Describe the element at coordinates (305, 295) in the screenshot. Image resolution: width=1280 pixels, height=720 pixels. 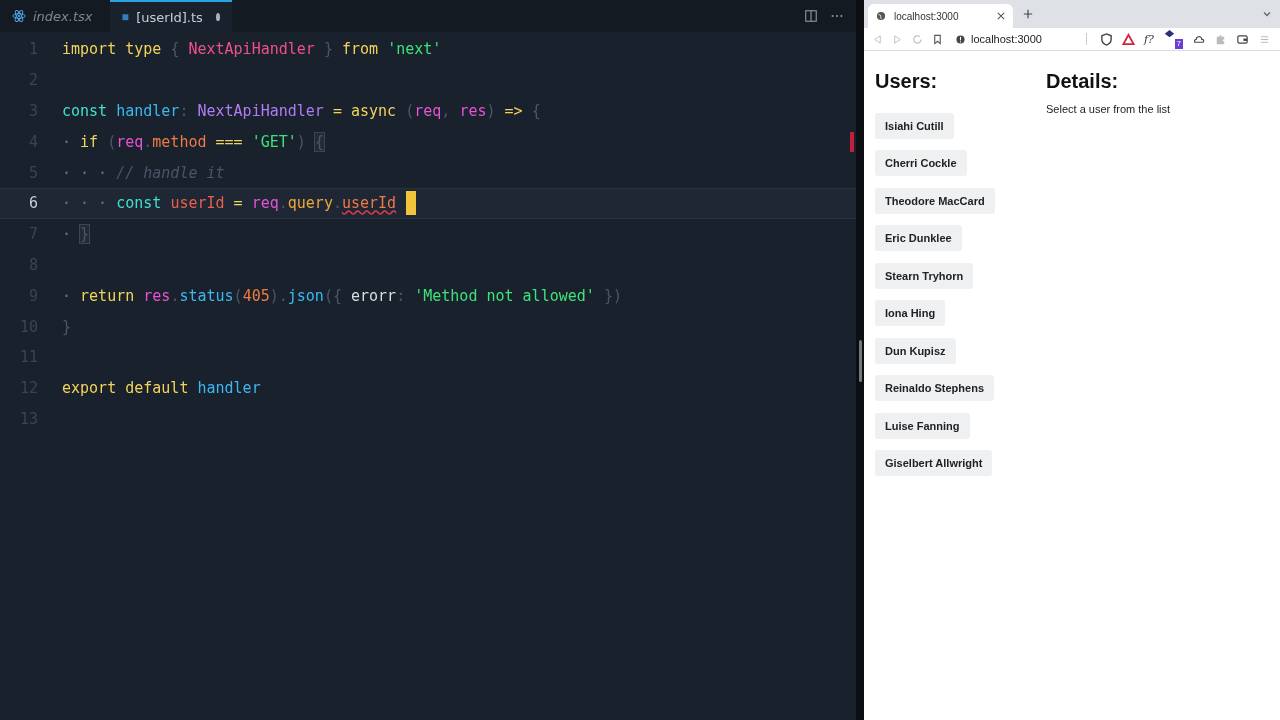
I see `code-token: json` at that location.